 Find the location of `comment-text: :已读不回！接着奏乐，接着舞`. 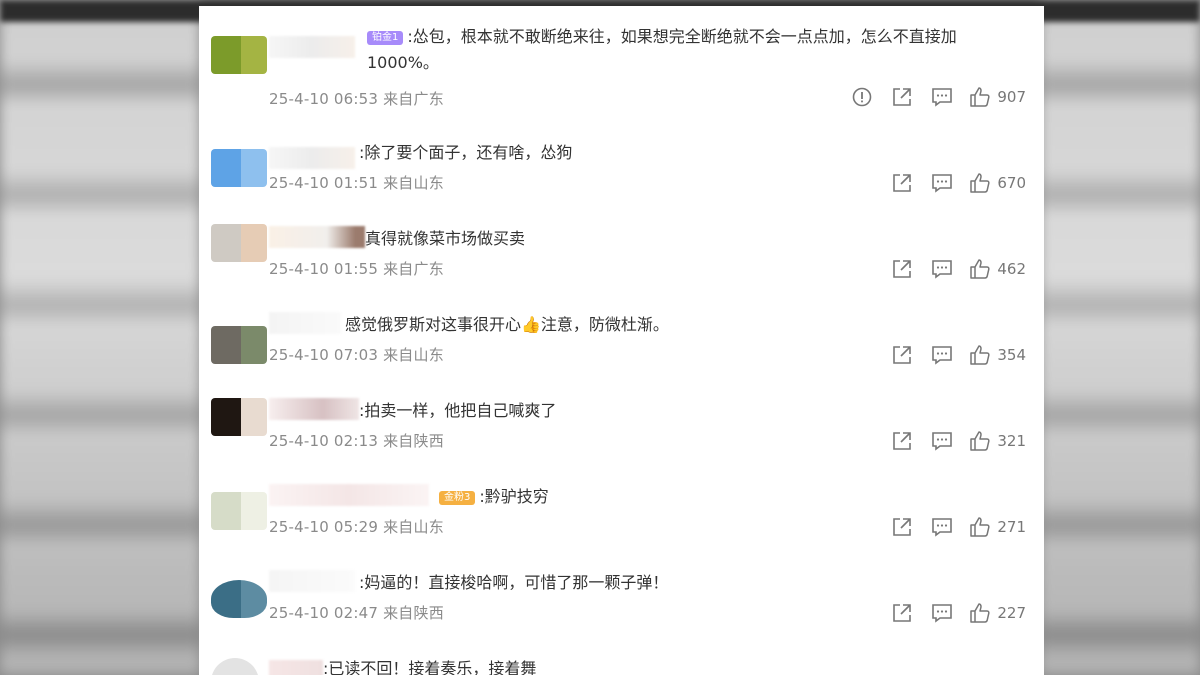

comment-text: :已读不回！接着奏乐，接着舞 is located at coordinates (430, 667).